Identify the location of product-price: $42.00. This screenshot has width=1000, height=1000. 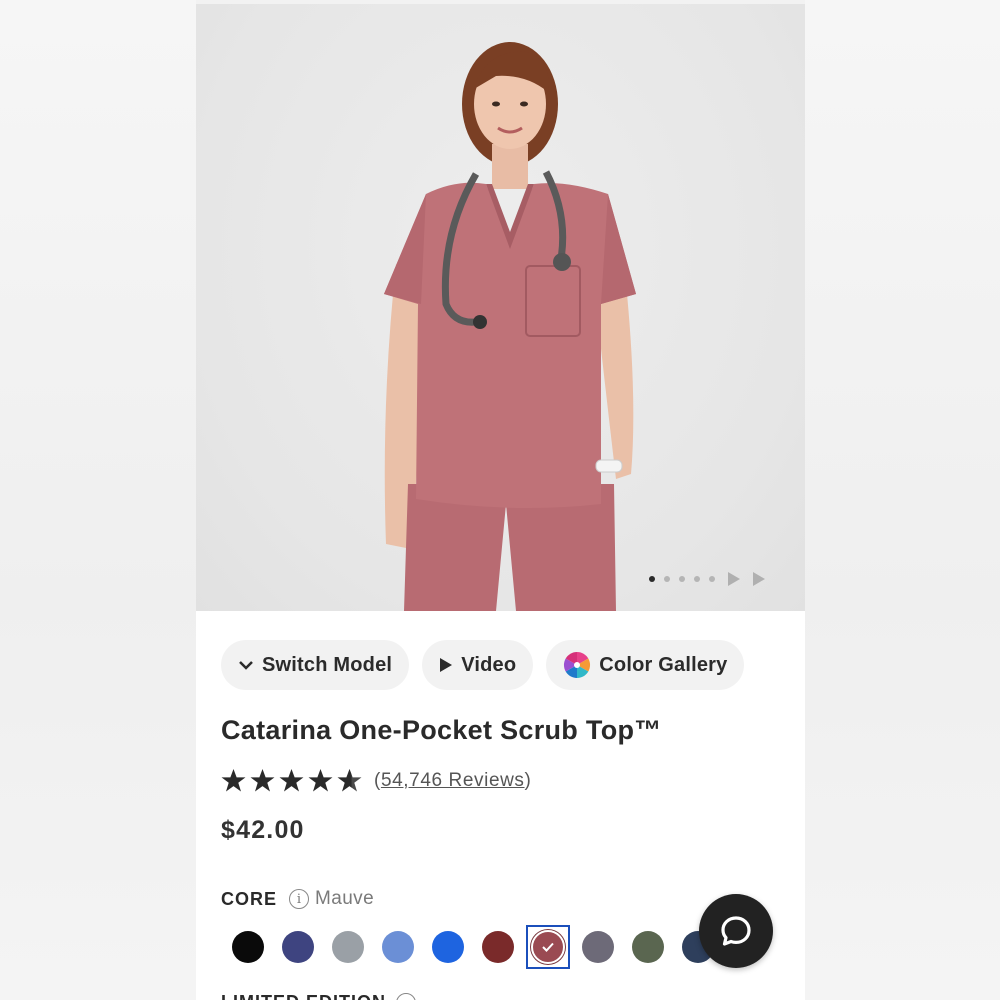
(263, 830).